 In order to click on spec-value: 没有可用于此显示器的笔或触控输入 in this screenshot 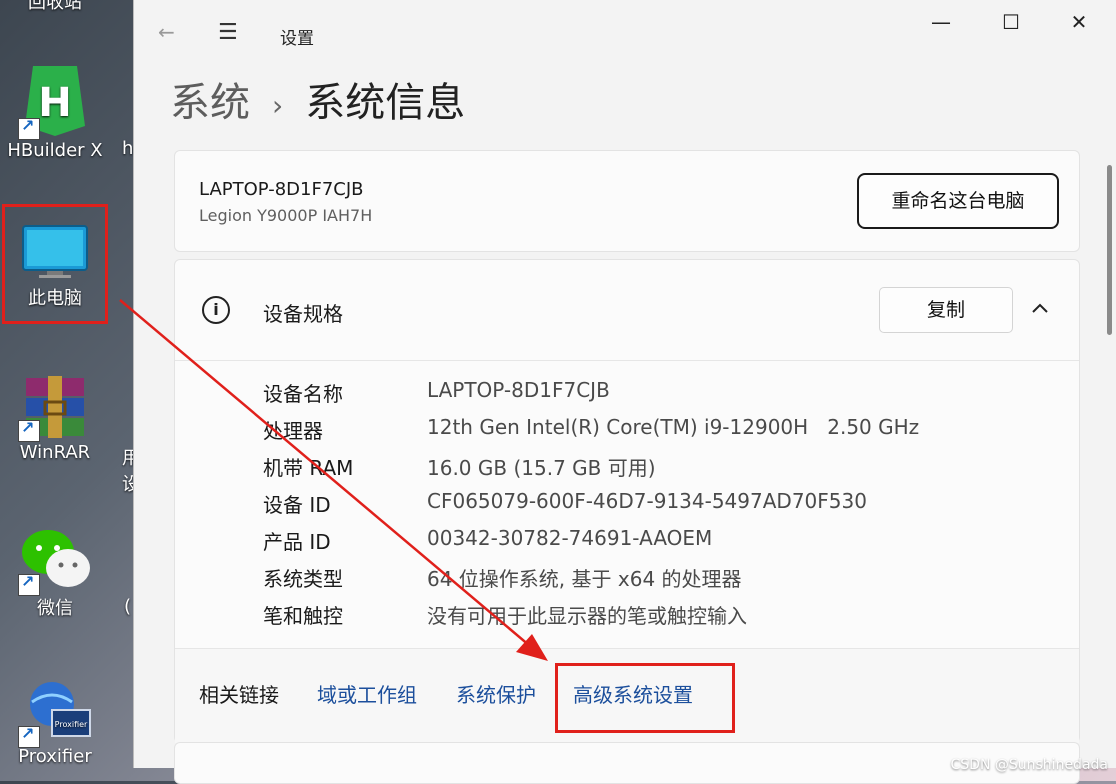, I will do `click(587, 616)`.